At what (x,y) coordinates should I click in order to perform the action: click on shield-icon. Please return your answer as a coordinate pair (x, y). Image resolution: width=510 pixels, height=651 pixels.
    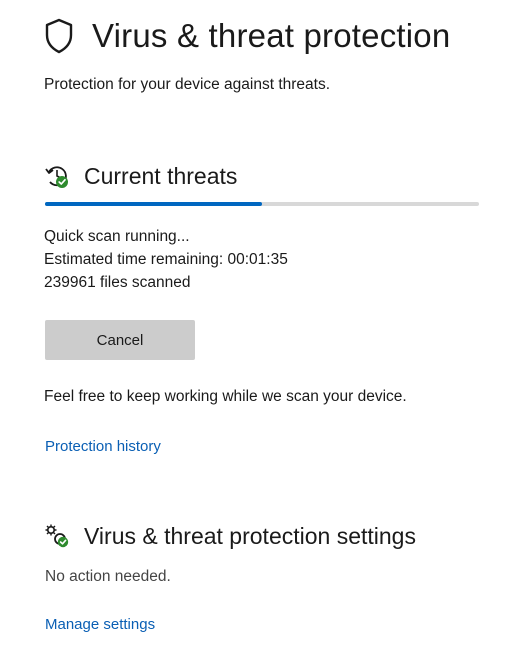
    Looking at the image, I should click on (59, 36).